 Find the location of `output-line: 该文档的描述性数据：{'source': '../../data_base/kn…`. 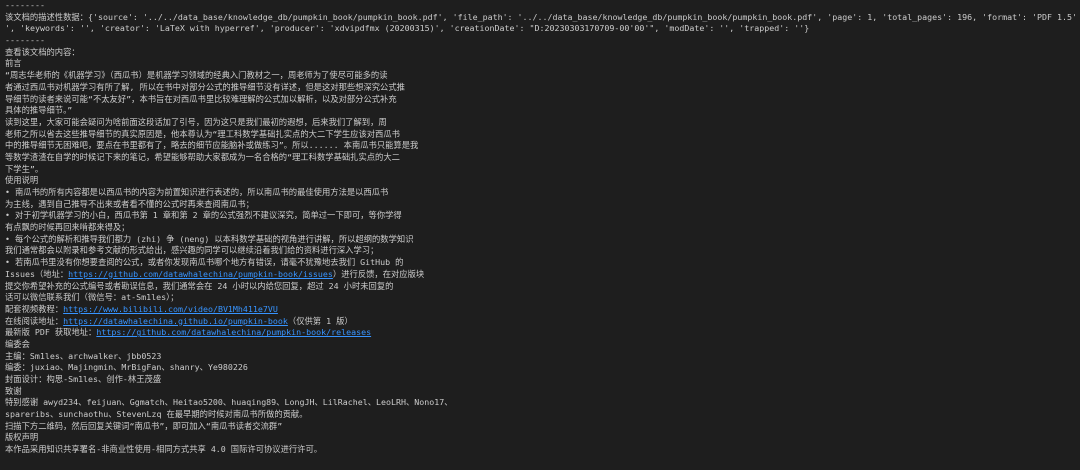

output-line: 该文档的描述性数据：{'source': '../../data_base/kn… is located at coordinates (541, 18).